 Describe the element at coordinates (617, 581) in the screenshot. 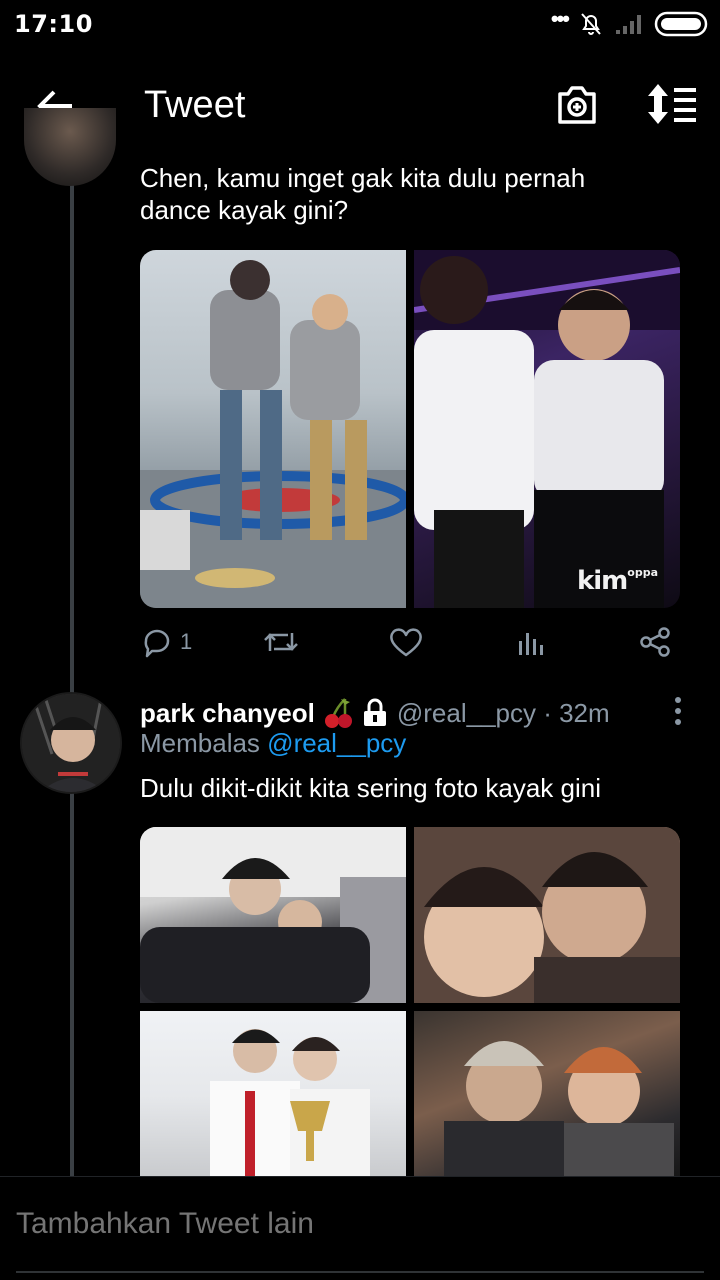

I see `media-watermark: kimoppa` at that location.